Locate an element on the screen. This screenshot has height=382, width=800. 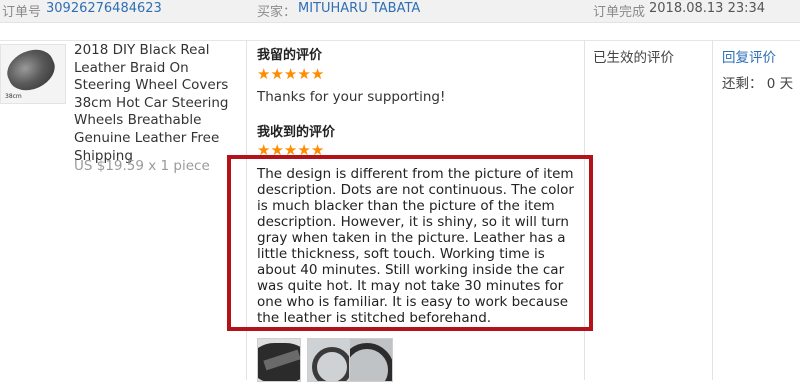
my-review-text: Thanks for your supporting! is located at coordinates (351, 97).